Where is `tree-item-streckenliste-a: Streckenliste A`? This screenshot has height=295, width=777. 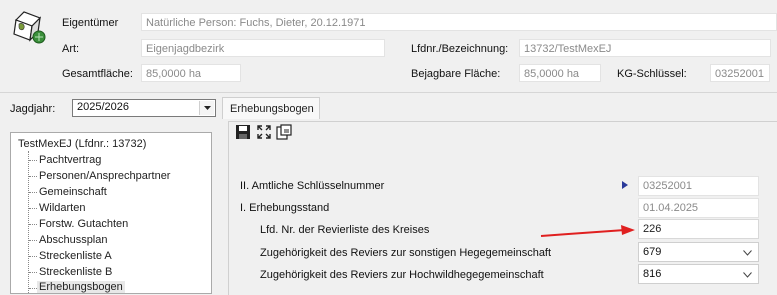 tree-item-streckenliste-a: Streckenliste A is located at coordinates (75, 256).